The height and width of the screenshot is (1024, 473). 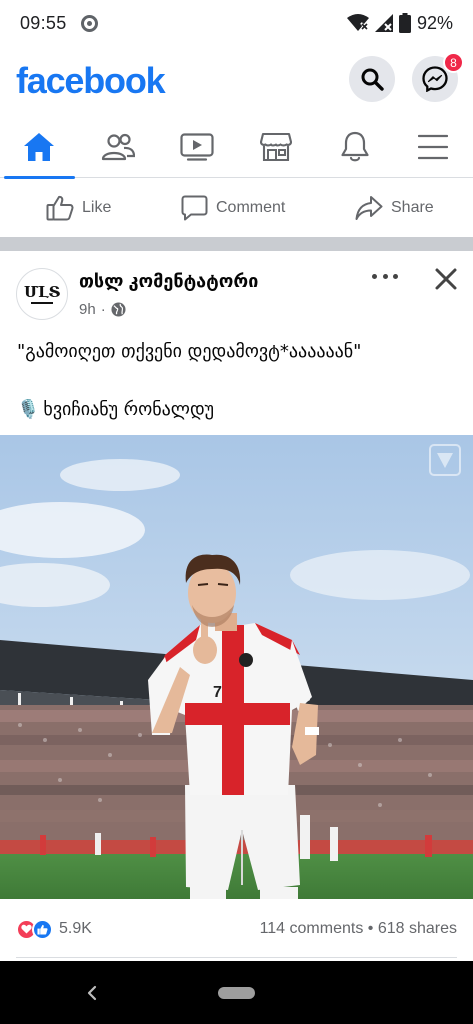 I want to click on reaction-icons, so click(x=34, y=929).